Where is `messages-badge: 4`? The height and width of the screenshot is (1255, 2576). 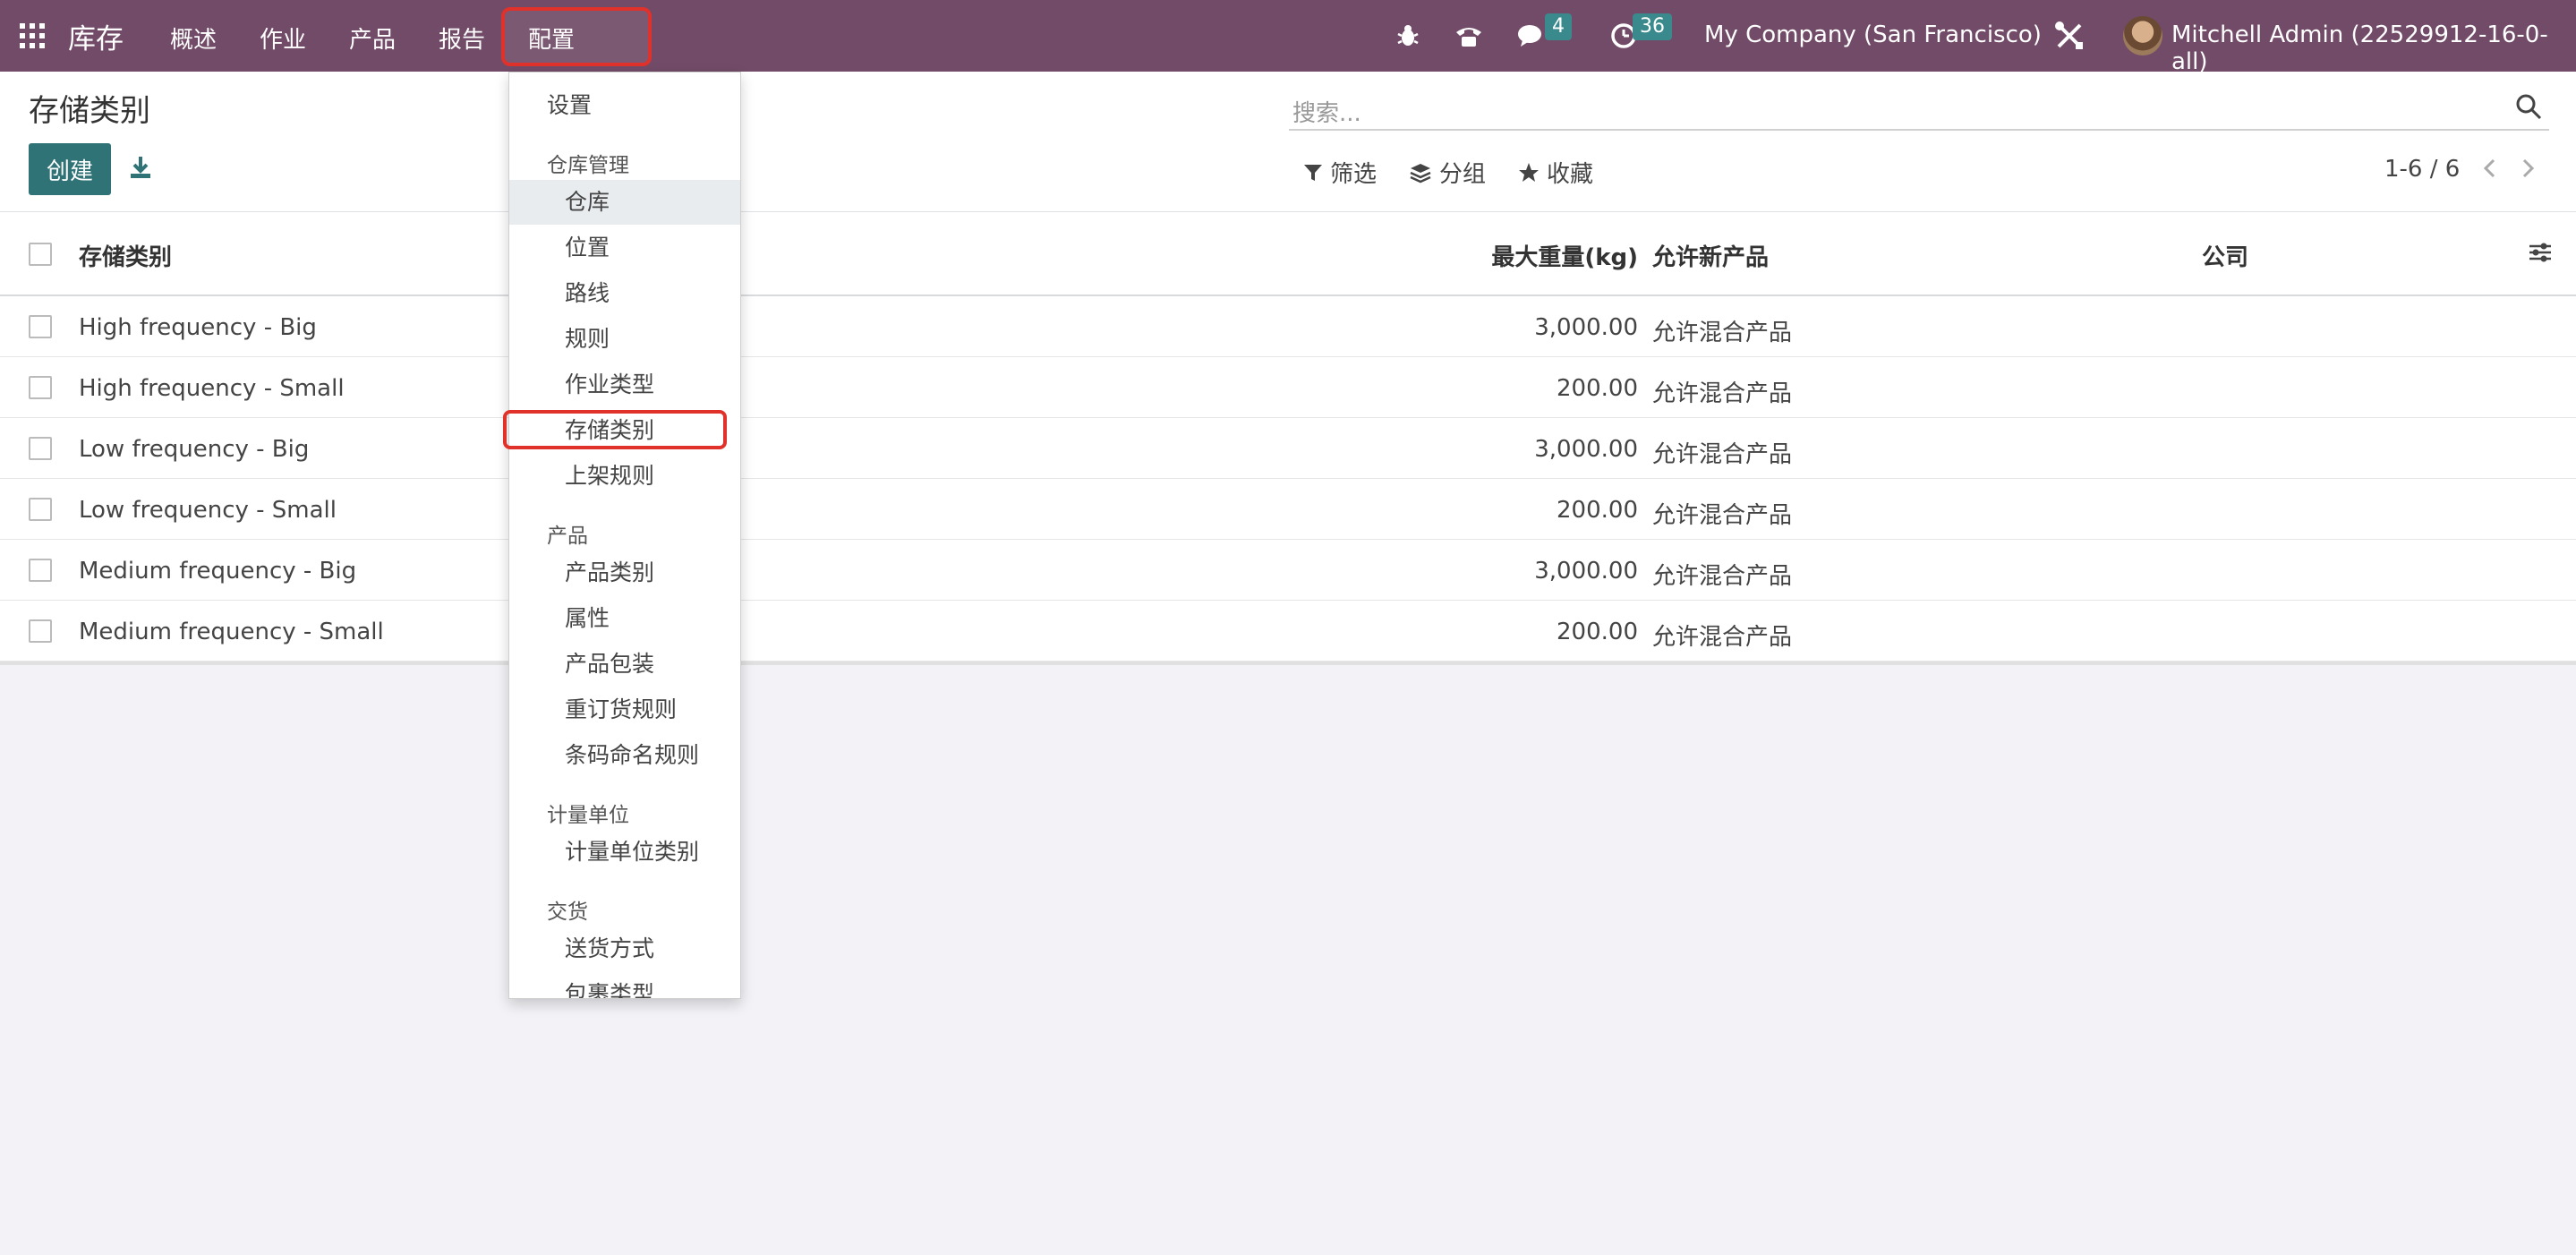 messages-badge: 4 is located at coordinates (1558, 26).